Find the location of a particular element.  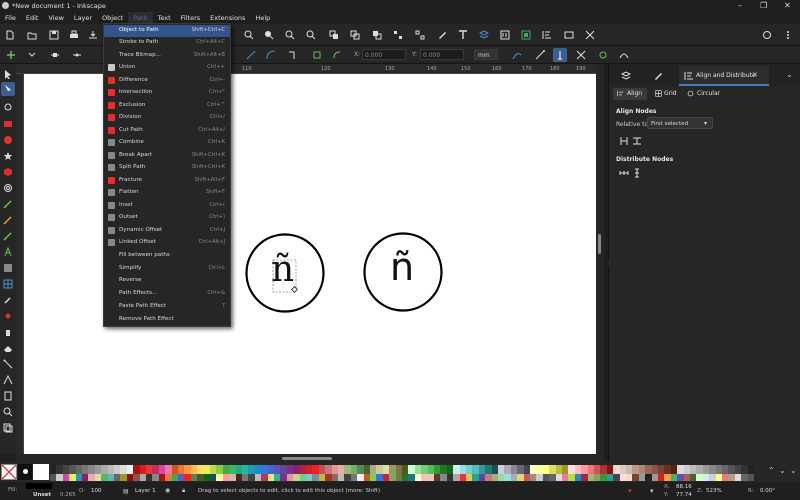

visibility-icon: ◉ is located at coordinates (167, 490).